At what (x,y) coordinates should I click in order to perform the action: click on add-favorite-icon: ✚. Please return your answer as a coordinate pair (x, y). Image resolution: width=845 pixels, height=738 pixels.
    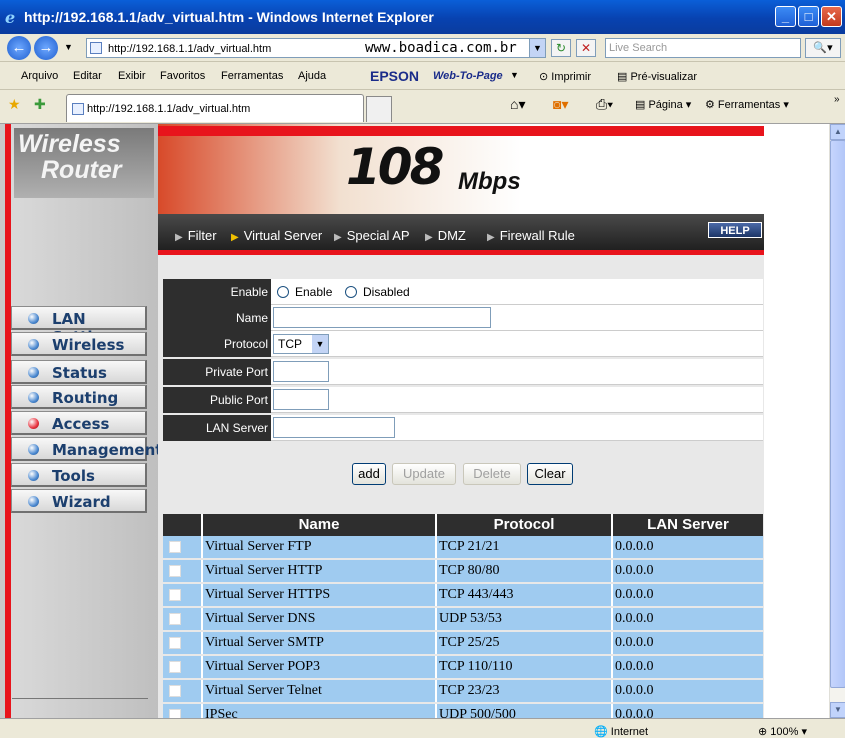
    Looking at the image, I should click on (40, 104).